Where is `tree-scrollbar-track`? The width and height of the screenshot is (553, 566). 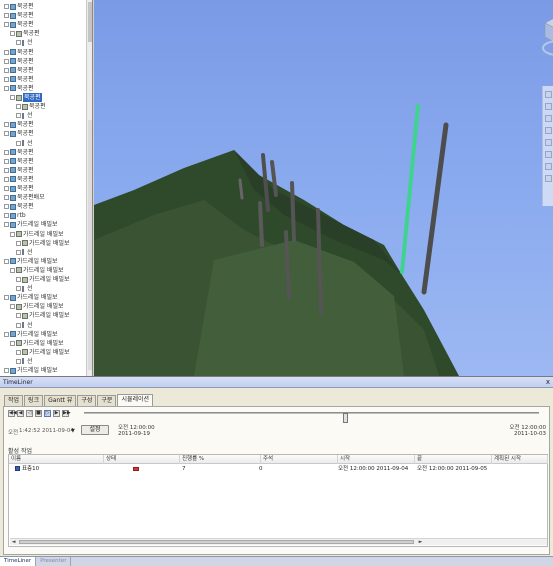 tree-scrollbar-track is located at coordinates (90, 245).